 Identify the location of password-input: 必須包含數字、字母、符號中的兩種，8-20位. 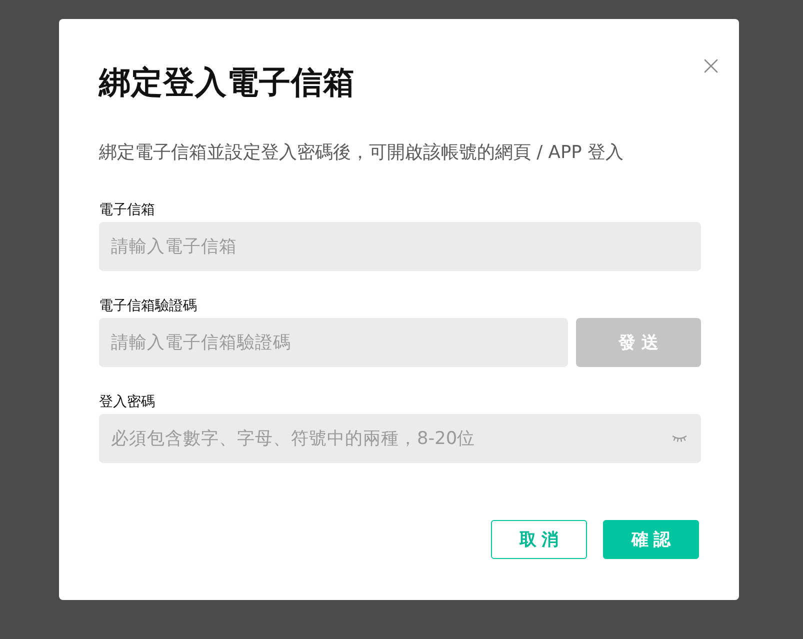
(400, 438).